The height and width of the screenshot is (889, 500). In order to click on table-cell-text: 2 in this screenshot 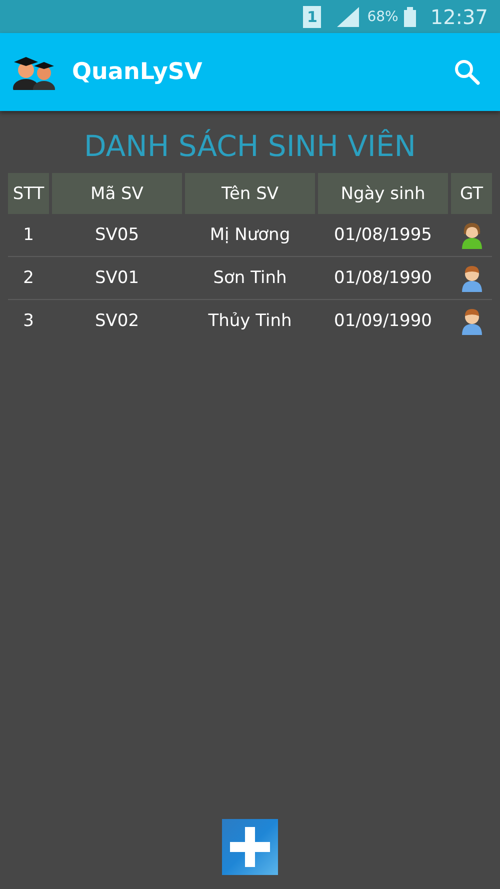, I will do `click(28, 278)`.